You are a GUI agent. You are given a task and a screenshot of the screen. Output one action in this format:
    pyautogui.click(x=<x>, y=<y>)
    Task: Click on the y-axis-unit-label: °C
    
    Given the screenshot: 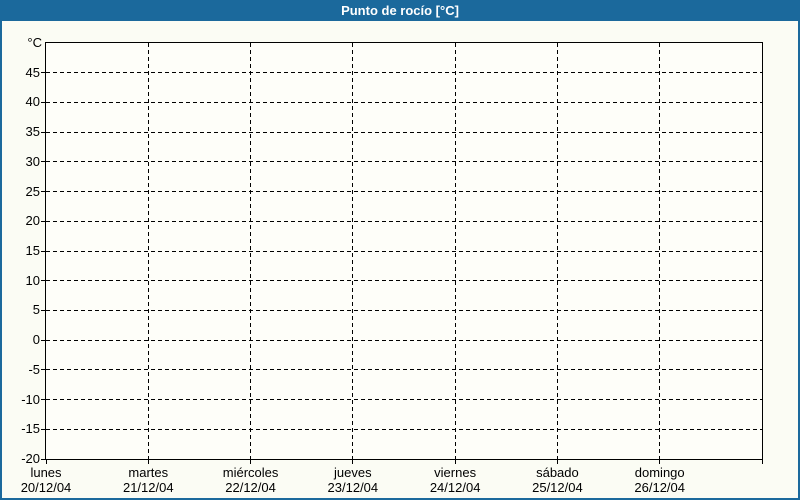 What is the action you would take?
    pyautogui.click(x=34, y=42)
    